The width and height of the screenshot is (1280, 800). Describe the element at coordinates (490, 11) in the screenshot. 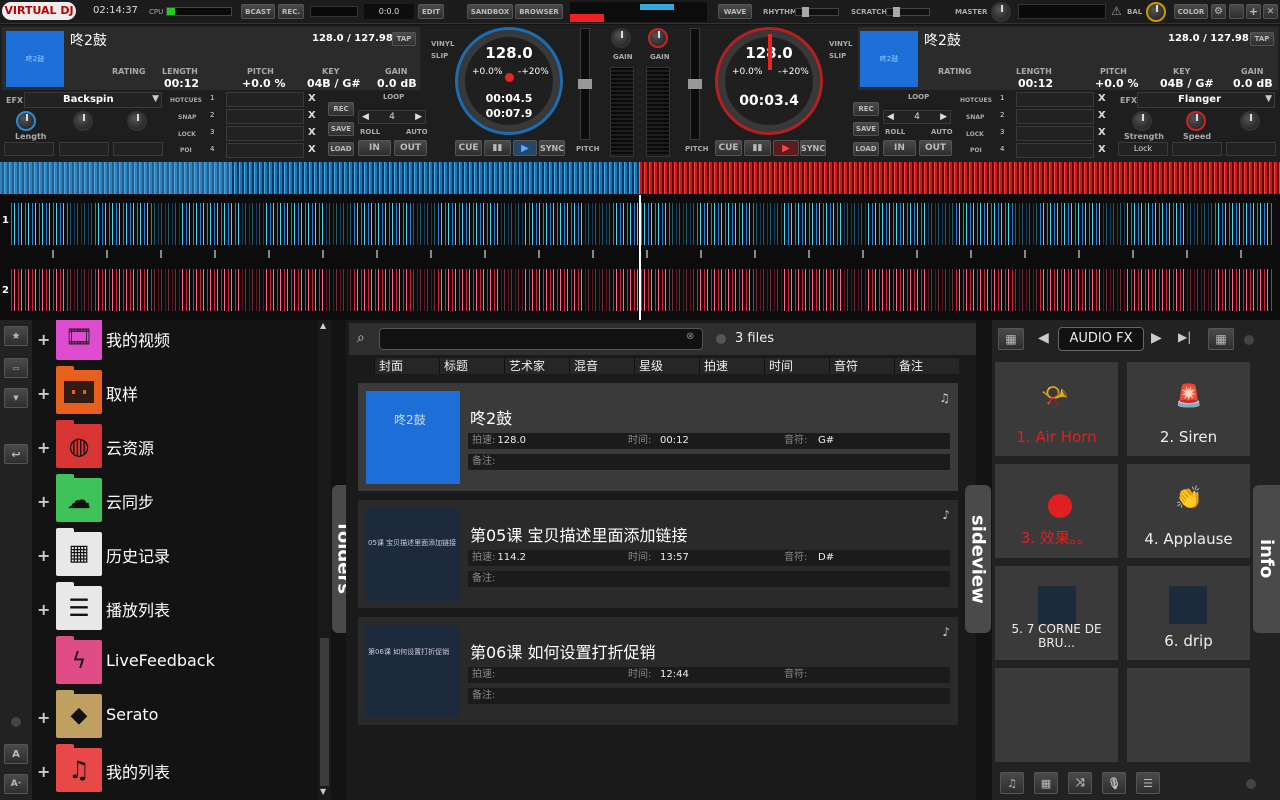

I see `sandbox-button: SANDBOX` at that location.